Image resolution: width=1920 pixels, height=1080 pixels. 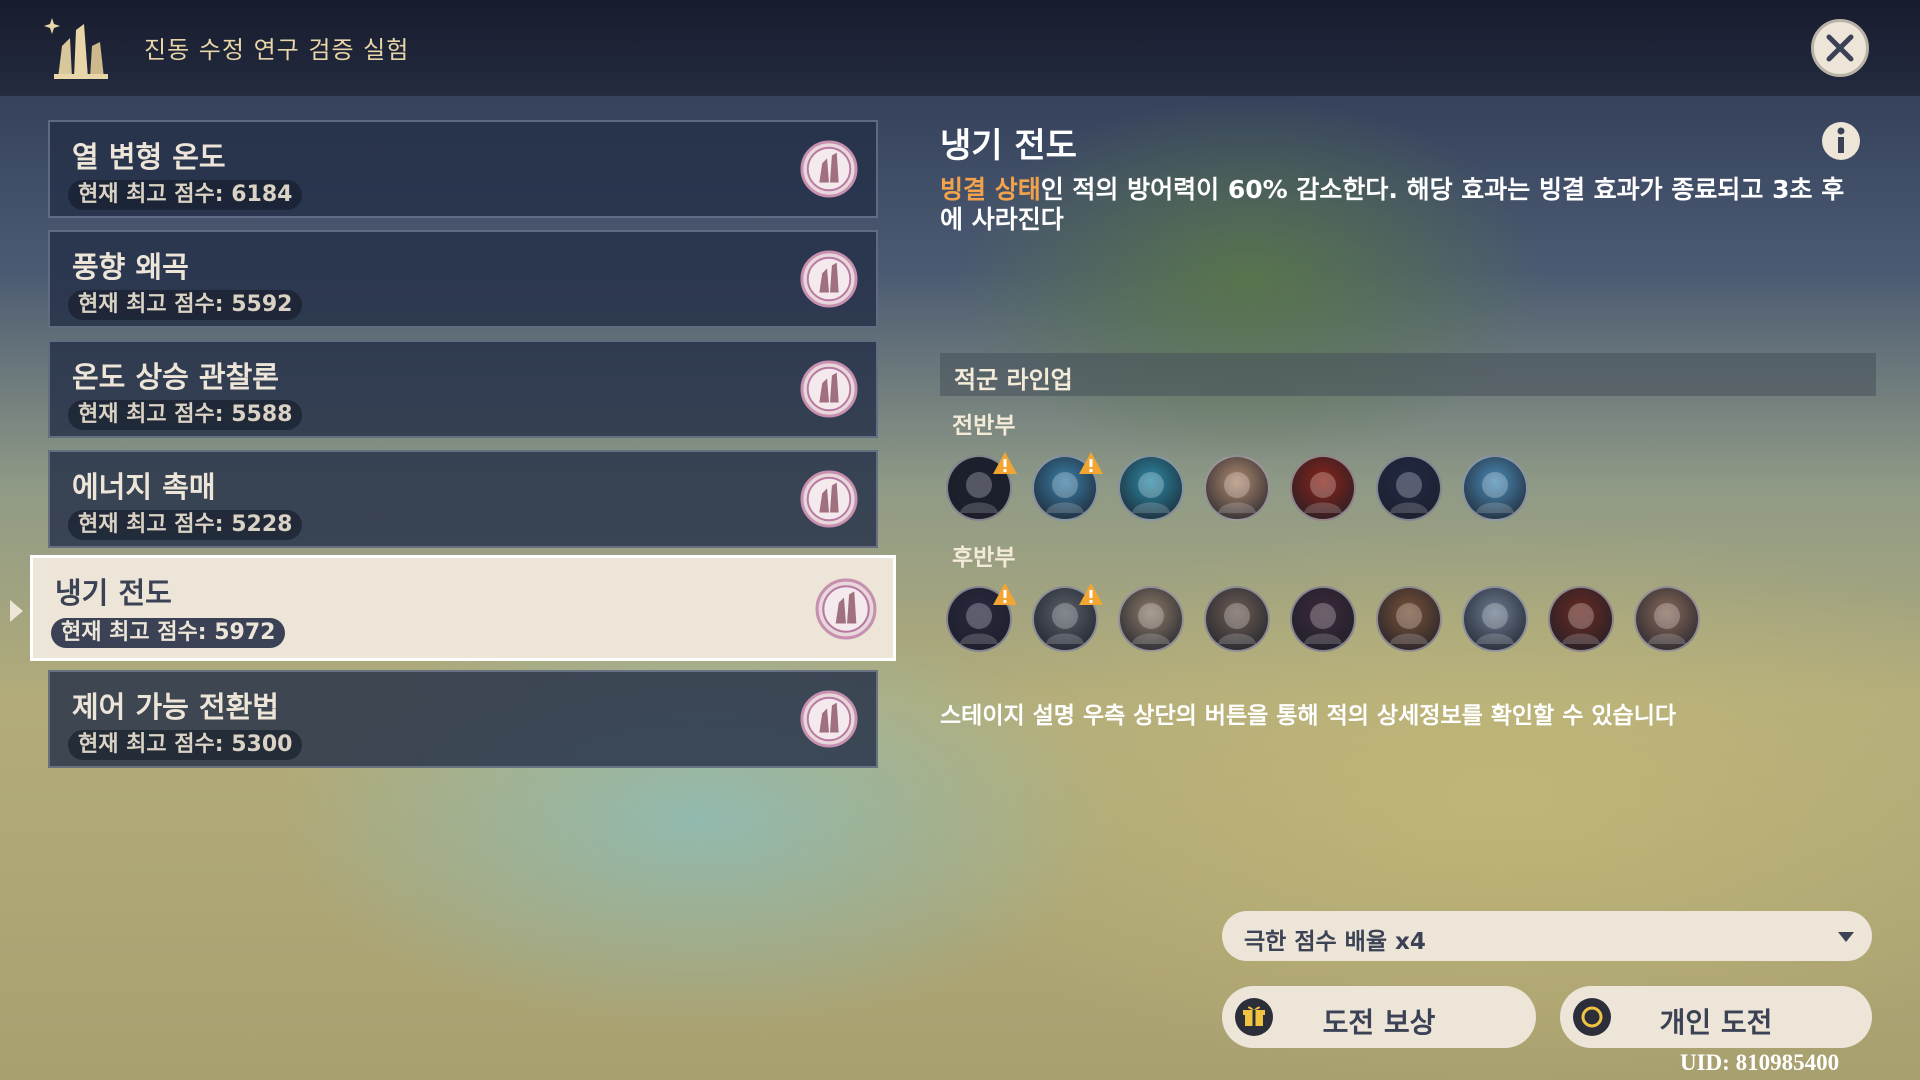 I want to click on best-score: 현재 최고 점수: 5228, so click(x=185, y=525).